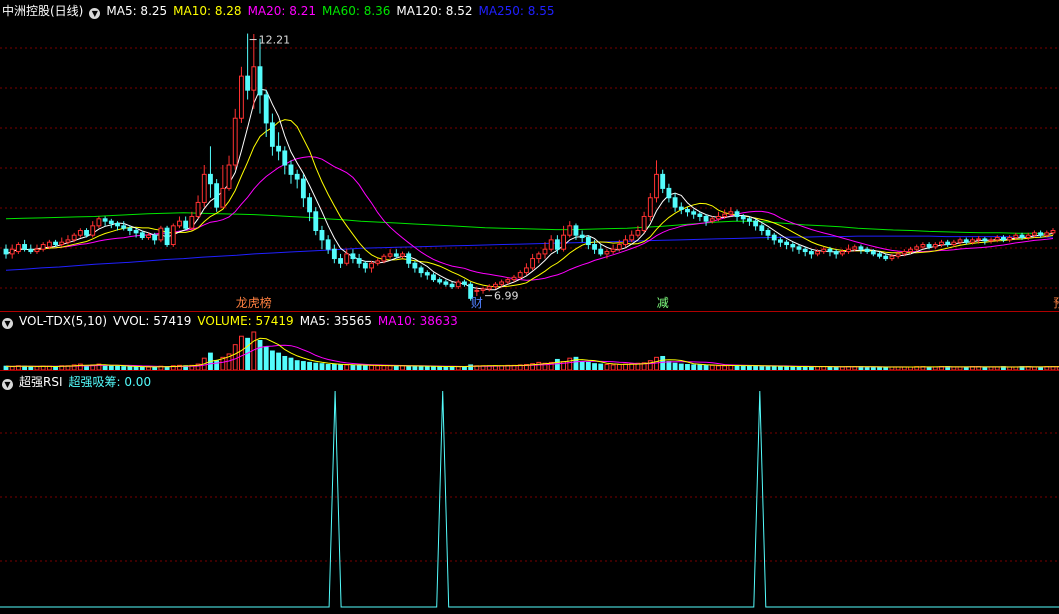 This screenshot has width=1059, height=614. I want to click on rsi-value-label: 超强吸筹: 0.00, so click(110, 382).